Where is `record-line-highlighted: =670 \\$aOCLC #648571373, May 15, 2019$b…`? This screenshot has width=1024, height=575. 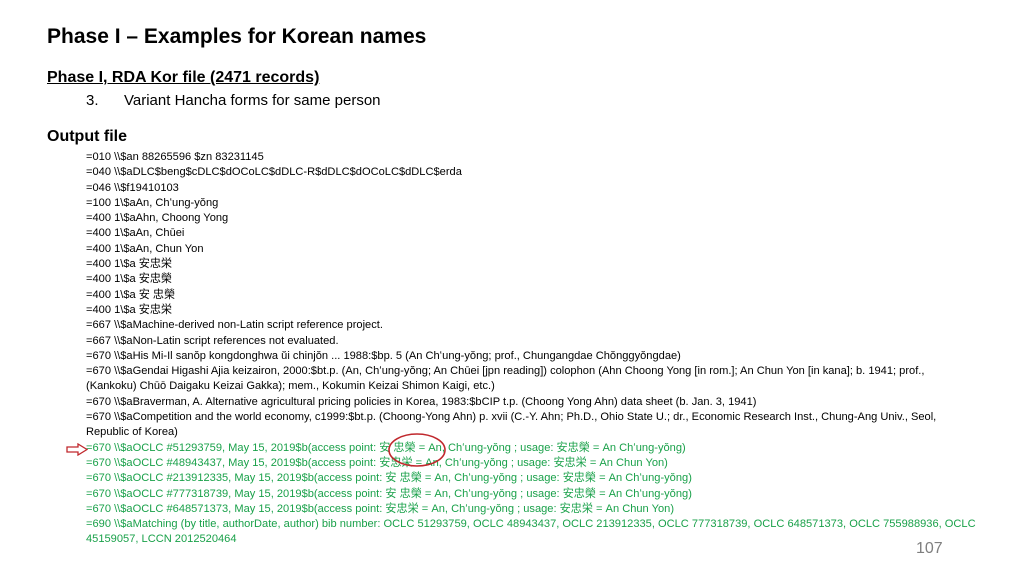
record-line-highlighted: =670 \\$aOCLC #648571373, May 15, 2019$b… is located at coordinates (380, 508).